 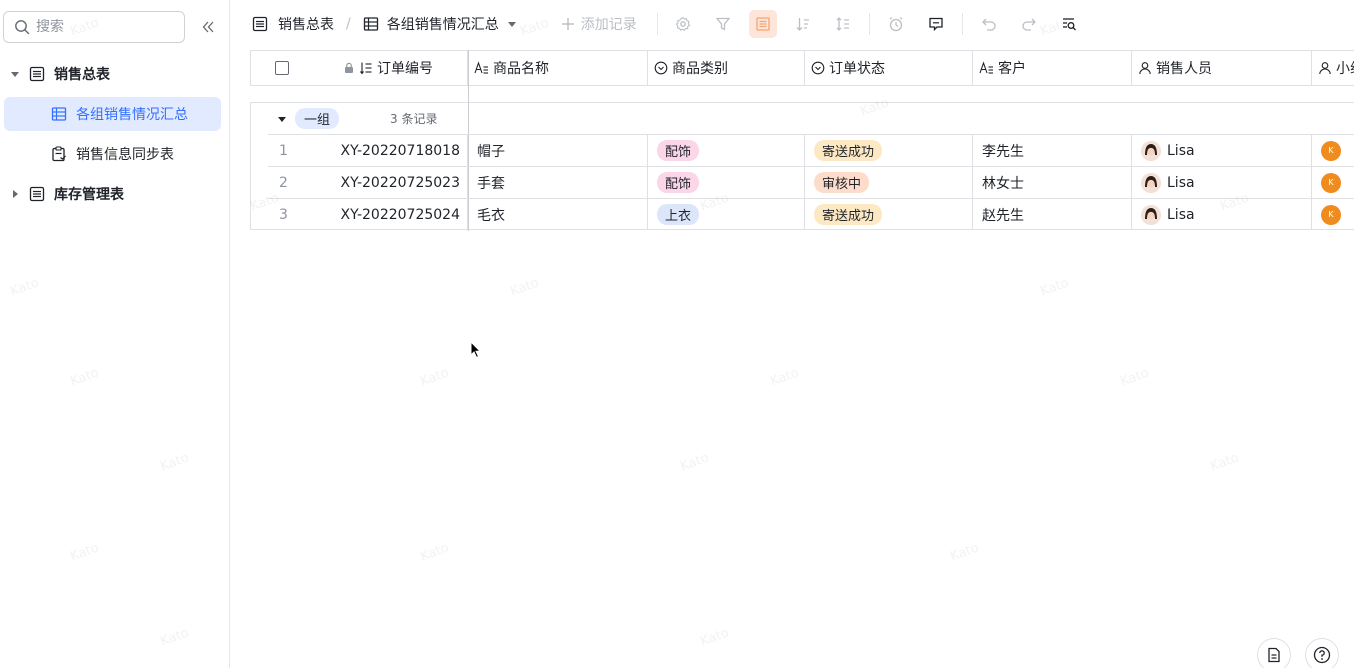 I want to click on category-tag: 配饰, so click(x=678, y=150).